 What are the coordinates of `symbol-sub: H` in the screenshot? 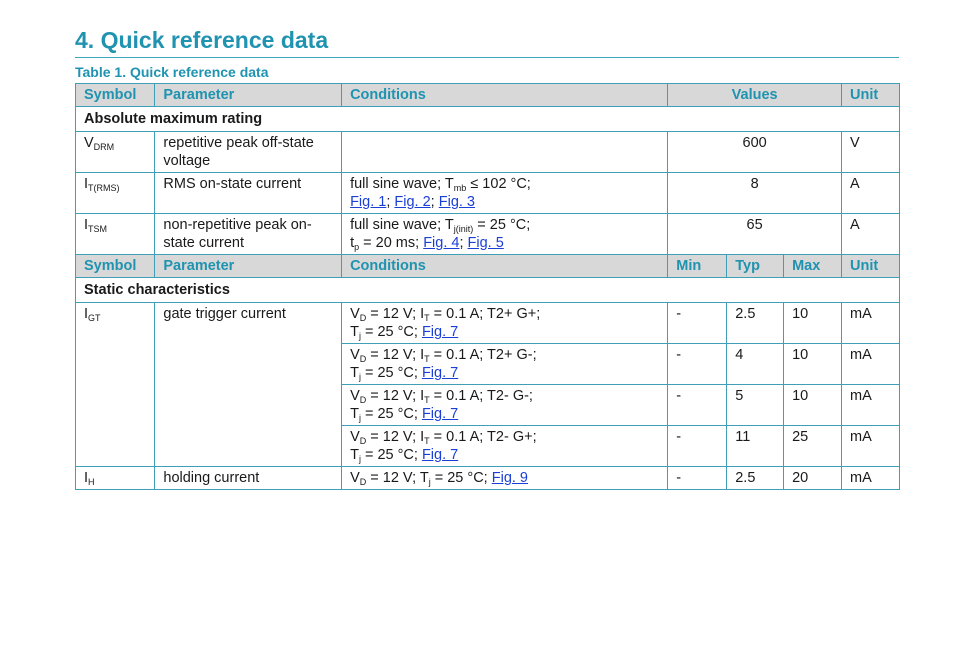 It's located at (91, 482).